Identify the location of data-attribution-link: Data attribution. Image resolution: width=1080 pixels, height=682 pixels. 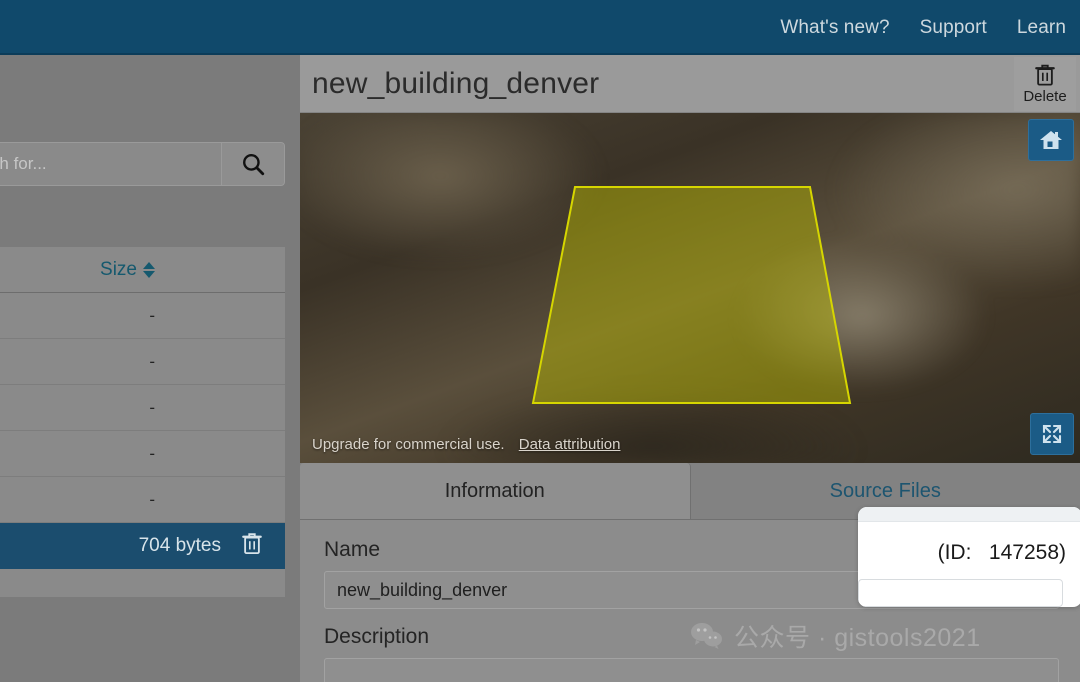
(570, 444).